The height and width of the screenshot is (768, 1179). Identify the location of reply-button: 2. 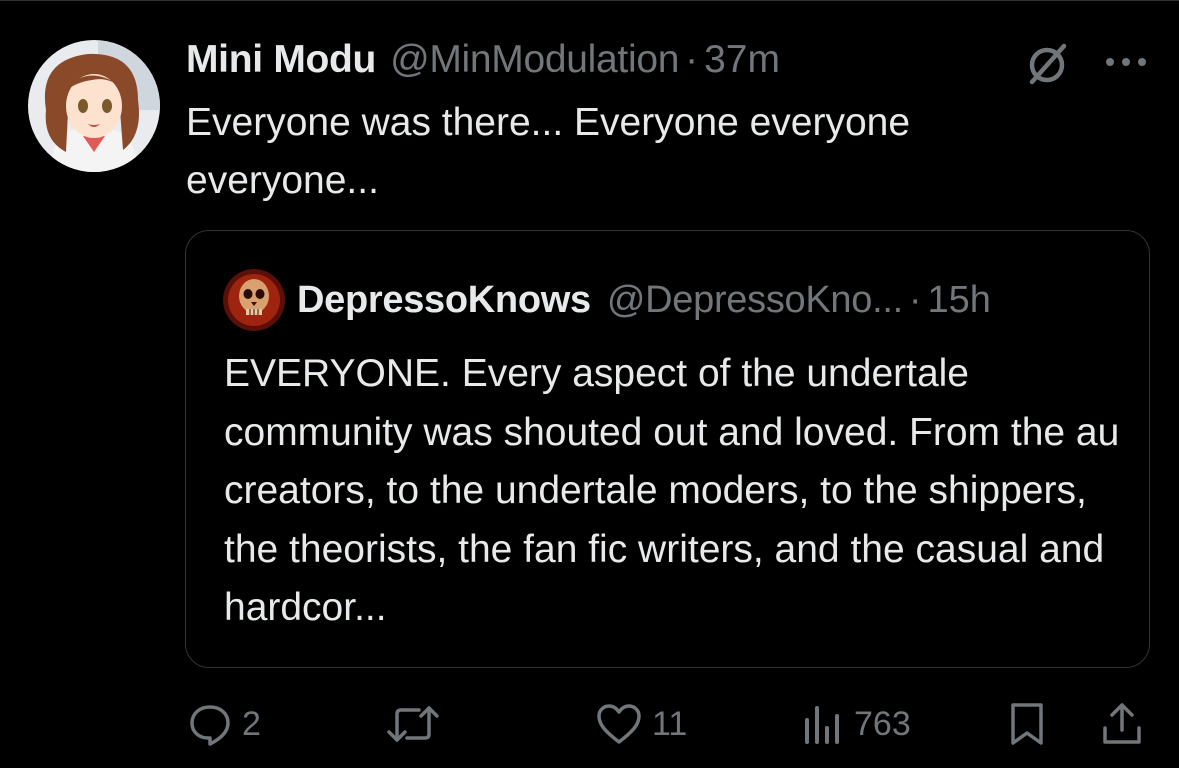
(224, 724).